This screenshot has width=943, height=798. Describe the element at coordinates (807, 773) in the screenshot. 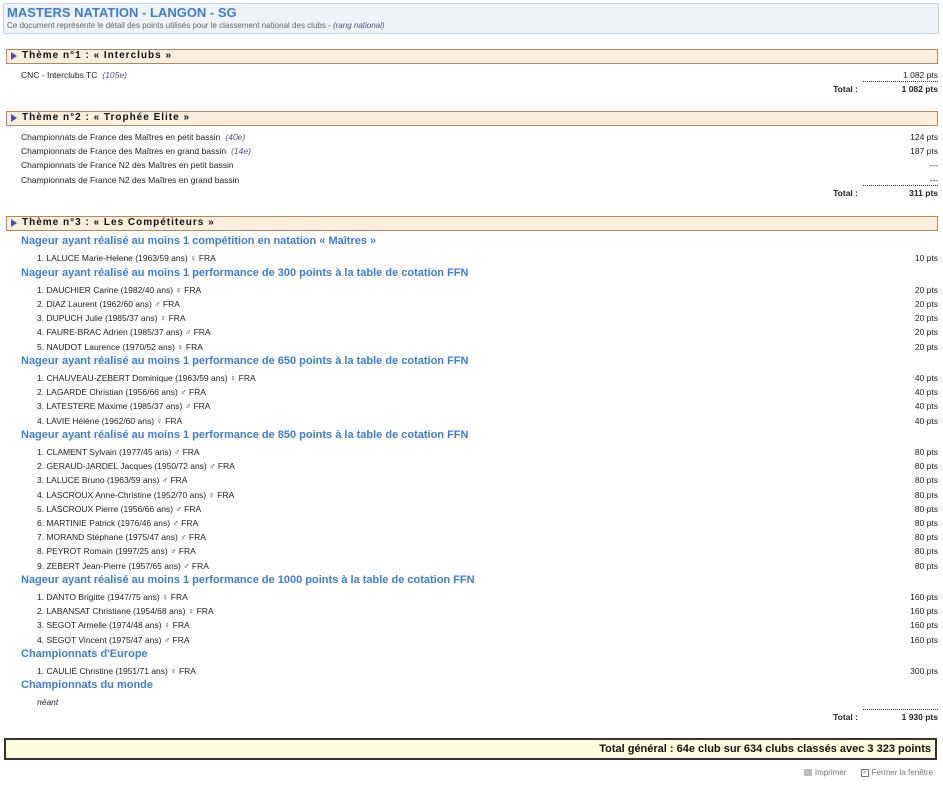

I see `printer-icon` at that location.